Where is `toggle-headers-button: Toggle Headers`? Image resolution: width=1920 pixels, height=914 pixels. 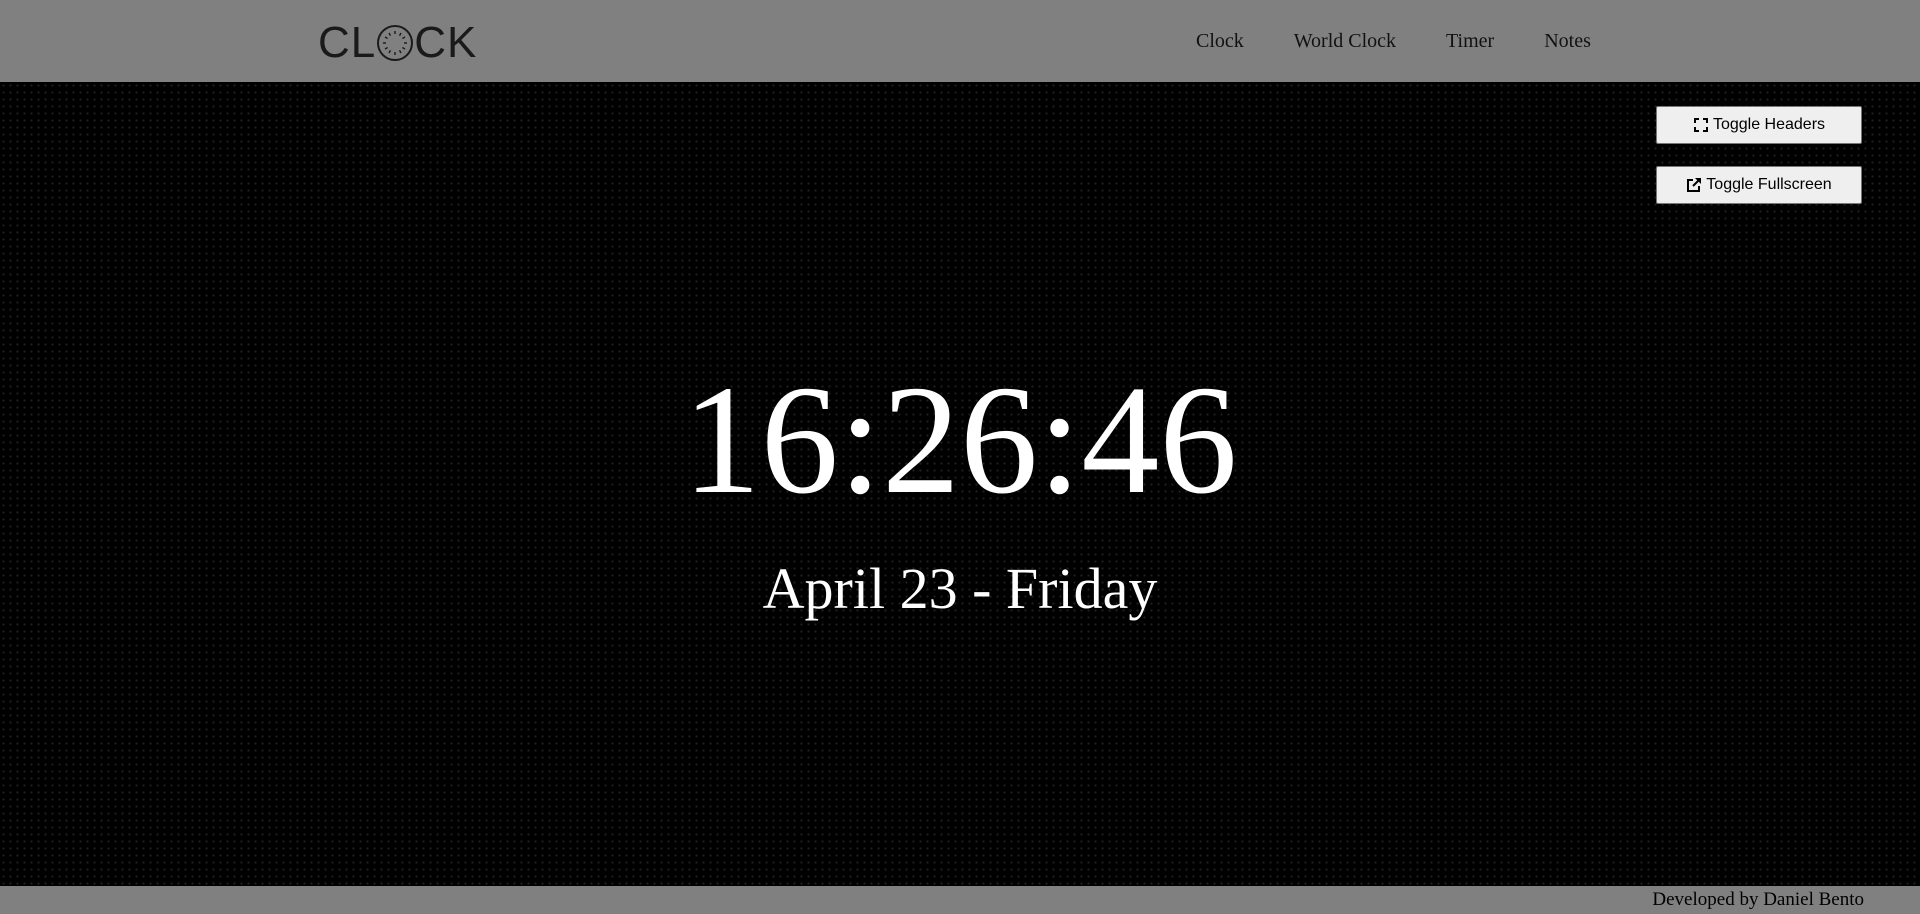
toggle-headers-button: Toggle Headers is located at coordinates (1759, 125).